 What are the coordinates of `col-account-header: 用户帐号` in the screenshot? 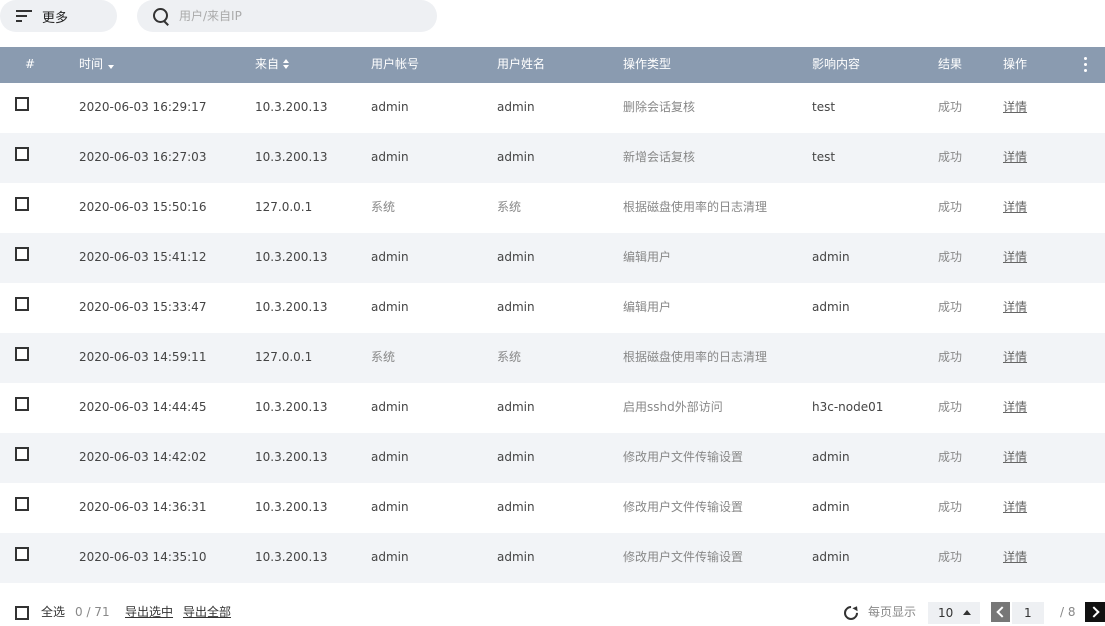 It's located at (395, 64).